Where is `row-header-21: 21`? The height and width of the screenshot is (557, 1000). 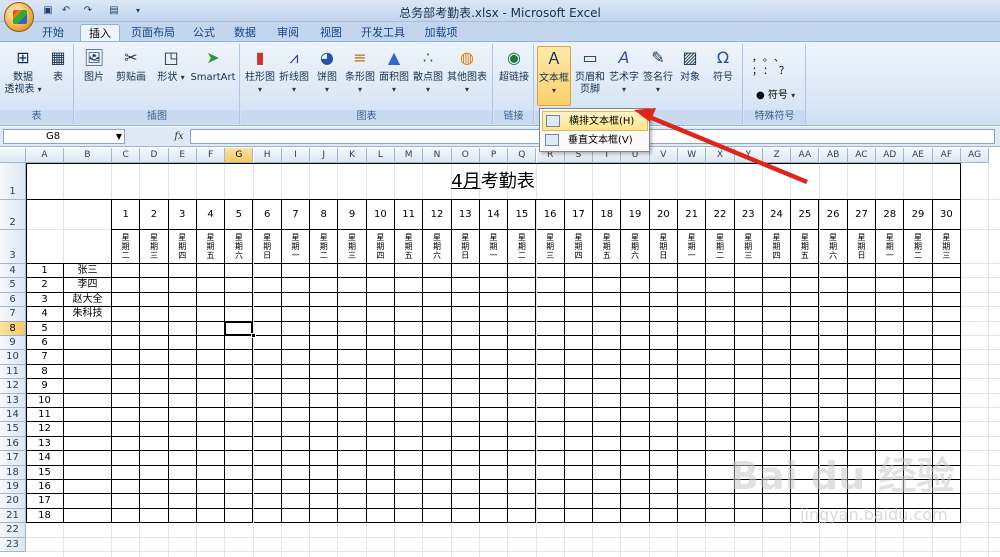 row-header-21: 21 is located at coordinates (13, 516).